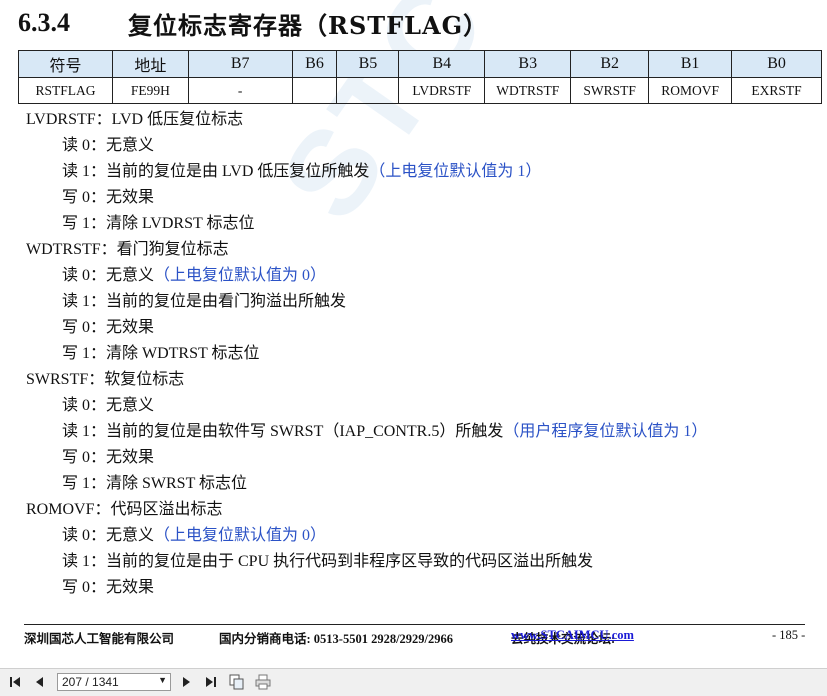  I want to click on desc-line: 写 1：清除 SWRST 标志位, so click(155, 483).